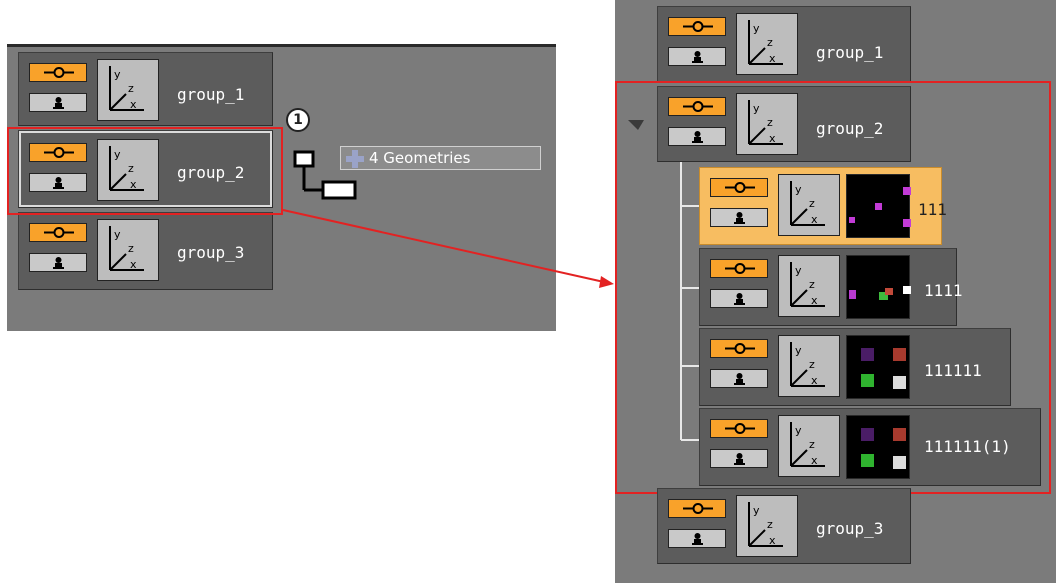  Describe the element at coordinates (355, 159) in the screenshot. I see `plus-icon` at that location.